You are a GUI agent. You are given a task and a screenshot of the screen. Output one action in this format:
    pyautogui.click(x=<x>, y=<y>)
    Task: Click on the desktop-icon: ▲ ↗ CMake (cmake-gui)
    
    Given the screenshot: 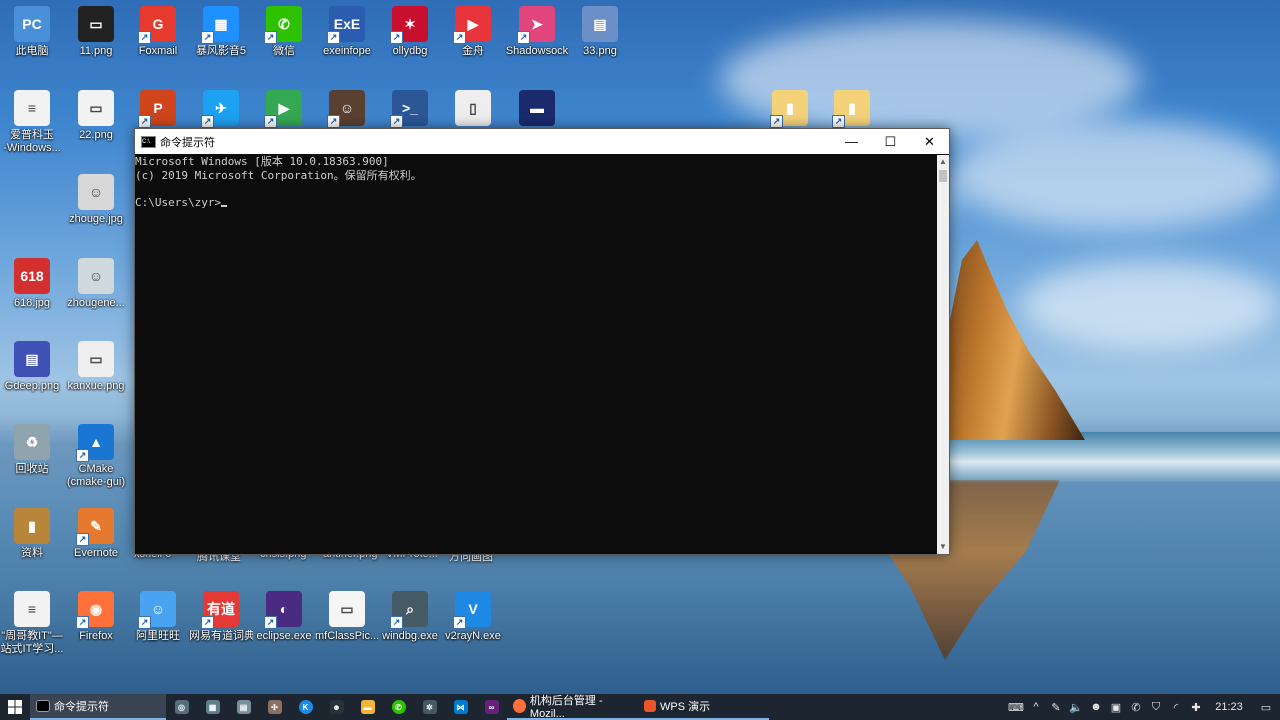 What is the action you would take?
    pyautogui.click(x=96, y=460)
    